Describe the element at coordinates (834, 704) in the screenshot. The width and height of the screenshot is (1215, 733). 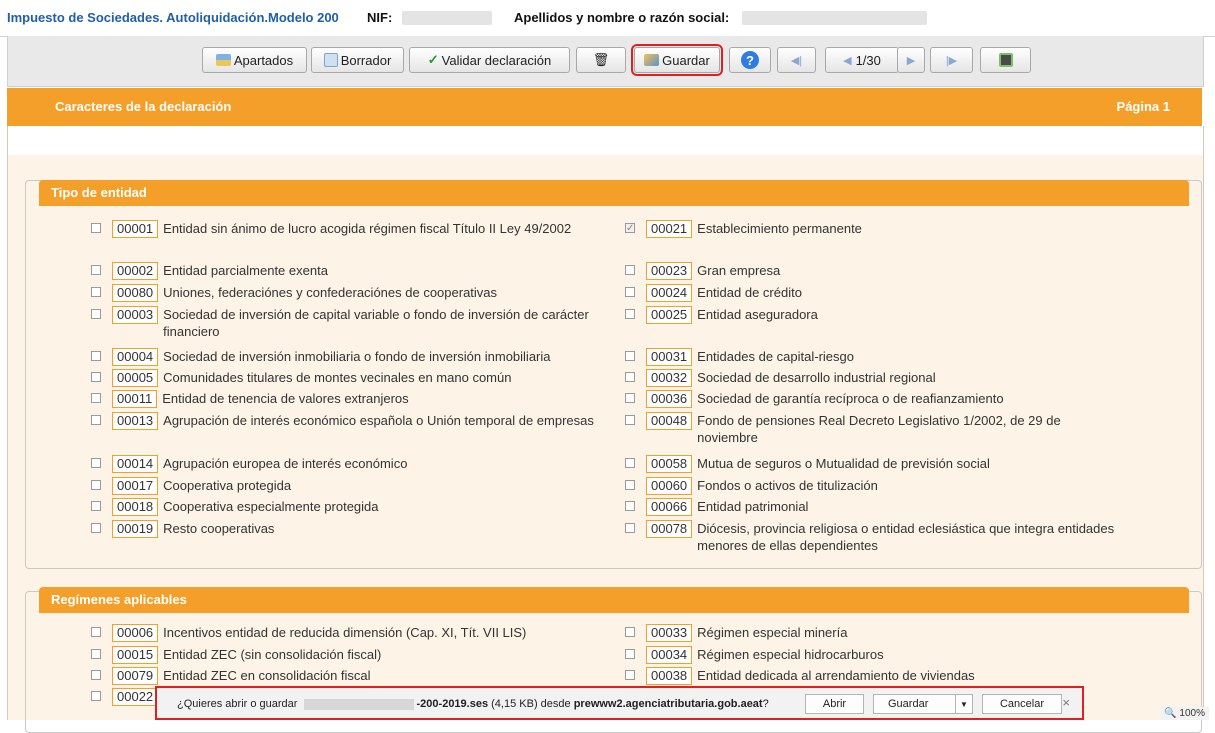
I see `open-button: Abrir` at that location.